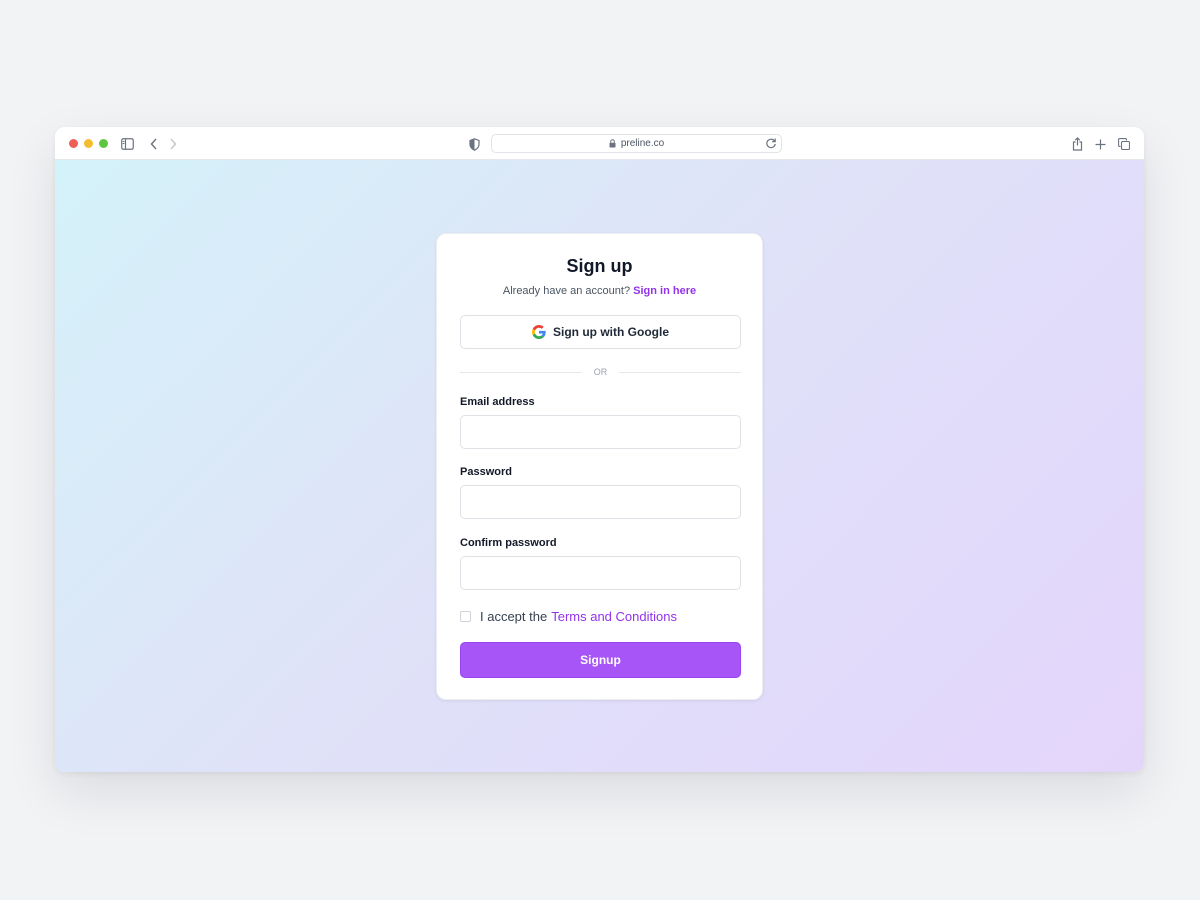 This screenshot has width=1200, height=900. I want to click on email-label: Email address, so click(497, 402).